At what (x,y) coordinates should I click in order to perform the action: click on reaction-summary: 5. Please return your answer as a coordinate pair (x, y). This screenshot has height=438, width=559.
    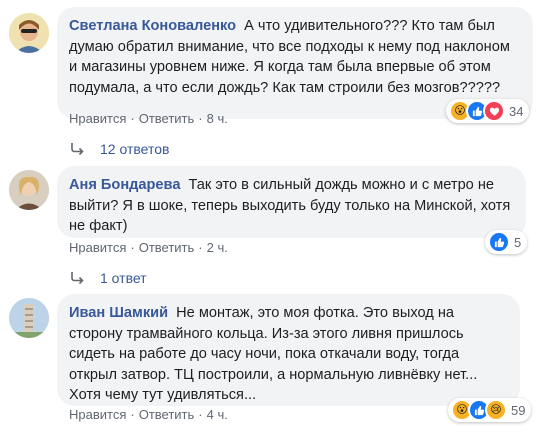
    Looking at the image, I should click on (506, 242).